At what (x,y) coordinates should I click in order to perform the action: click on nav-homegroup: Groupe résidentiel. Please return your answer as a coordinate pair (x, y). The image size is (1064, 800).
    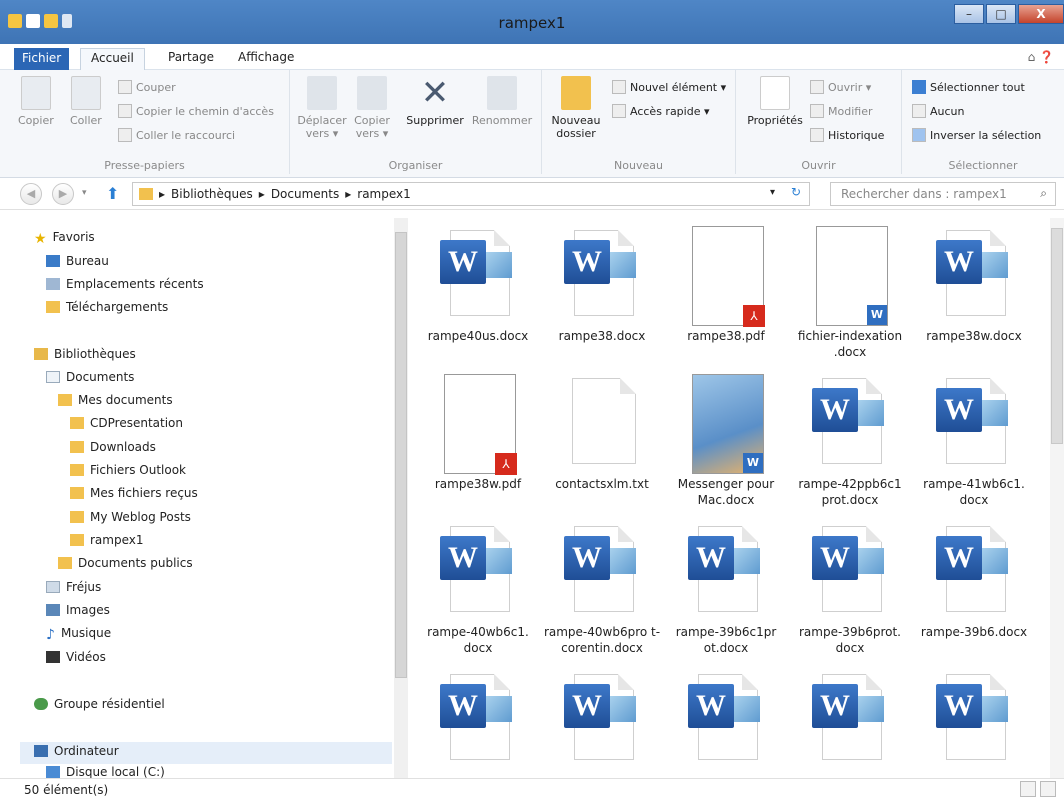
    Looking at the image, I should click on (99, 704).